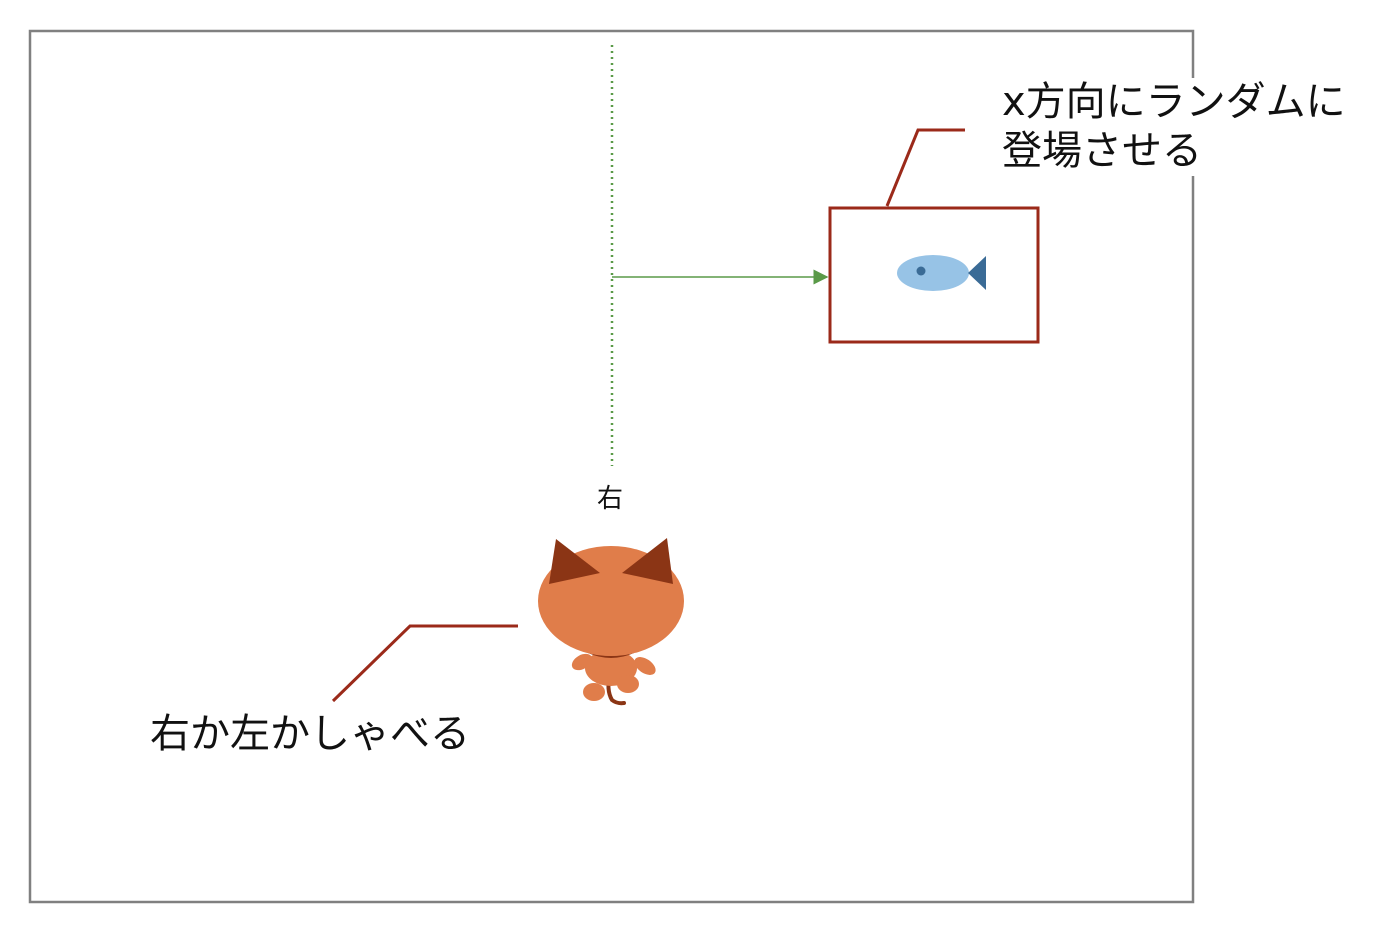 This screenshot has height=930, width=1396. Describe the element at coordinates (424, 663) in the screenshot. I see `cat-callout-line` at that location.